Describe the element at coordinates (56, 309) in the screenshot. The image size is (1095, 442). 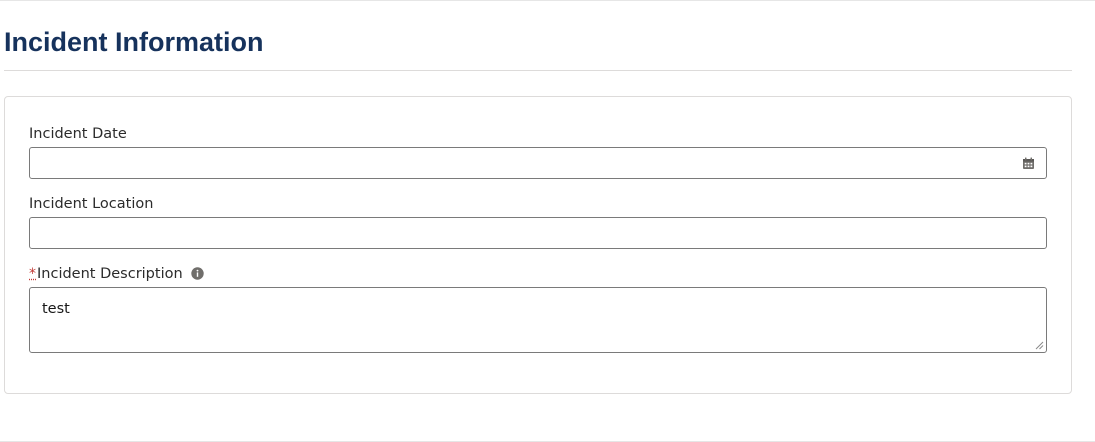
I see `incident-description-value: test` at that location.